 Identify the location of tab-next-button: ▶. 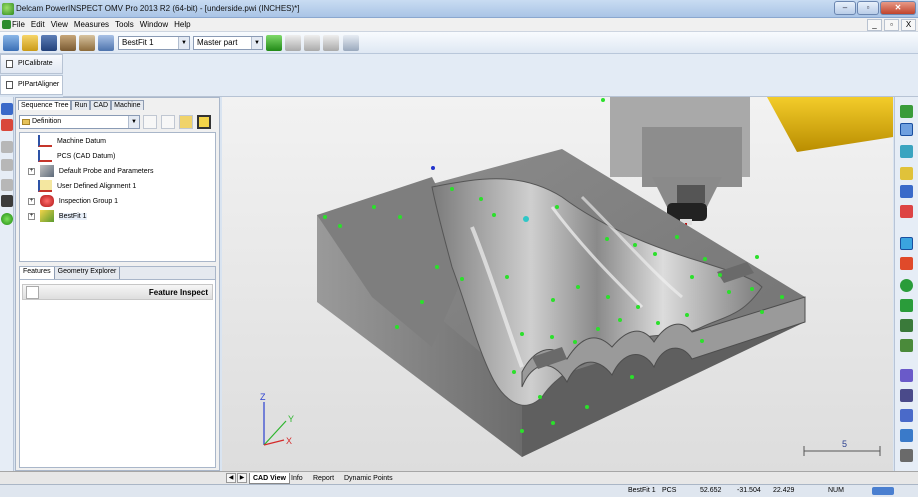
(242, 478).